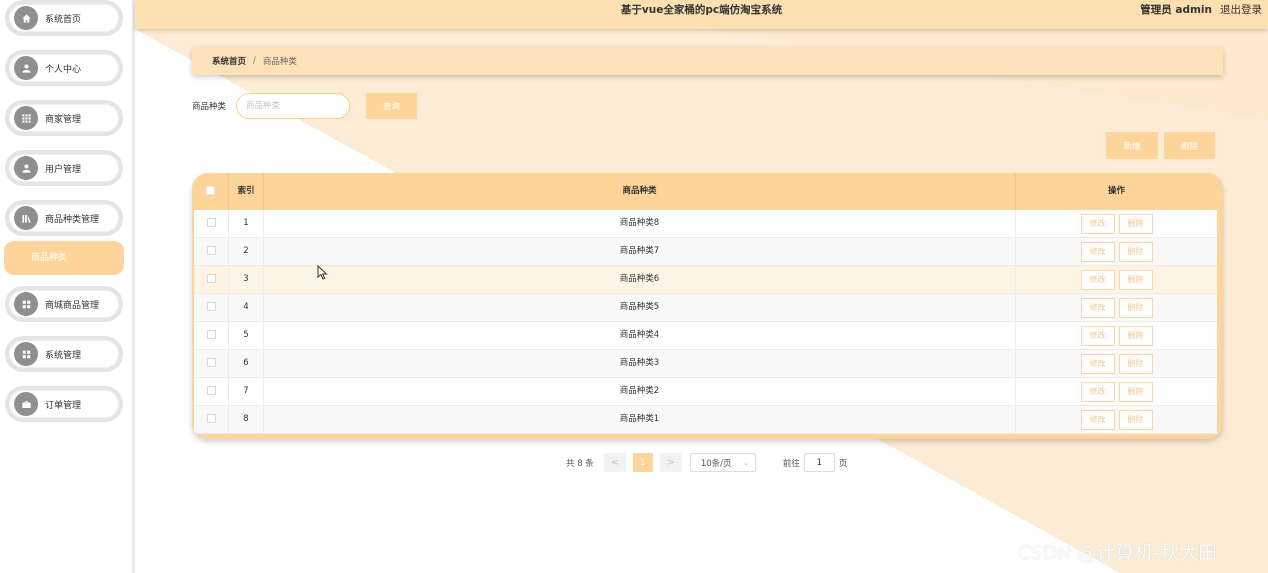 The height and width of the screenshot is (573, 1268). I want to click on sidebar-item-category-mgmt: 商品种类管理, so click(64, 218).